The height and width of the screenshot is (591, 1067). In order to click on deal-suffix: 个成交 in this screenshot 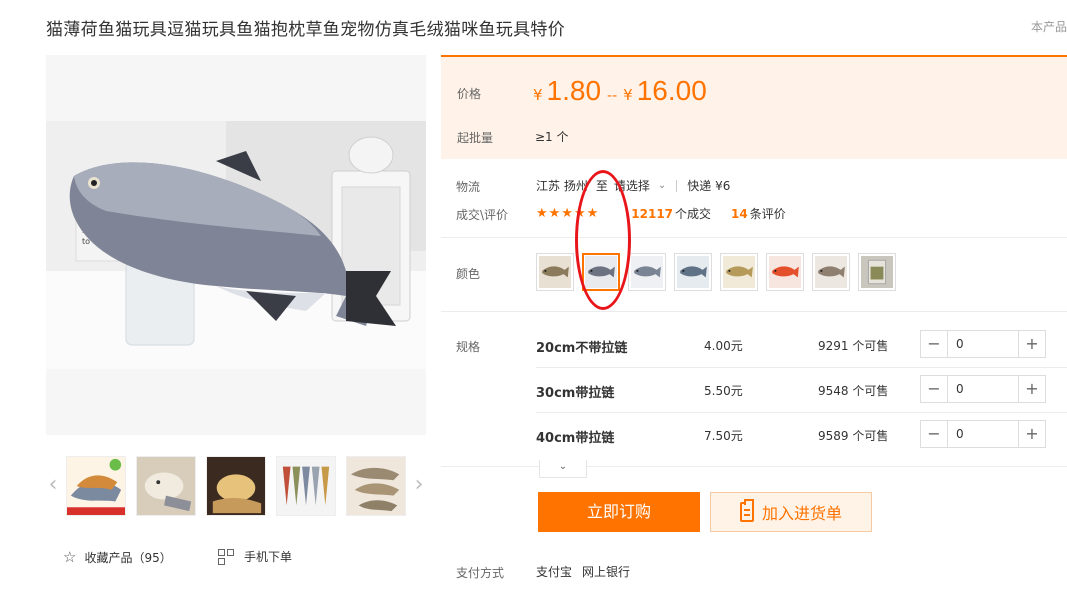, I will do `click(693, 214)`.